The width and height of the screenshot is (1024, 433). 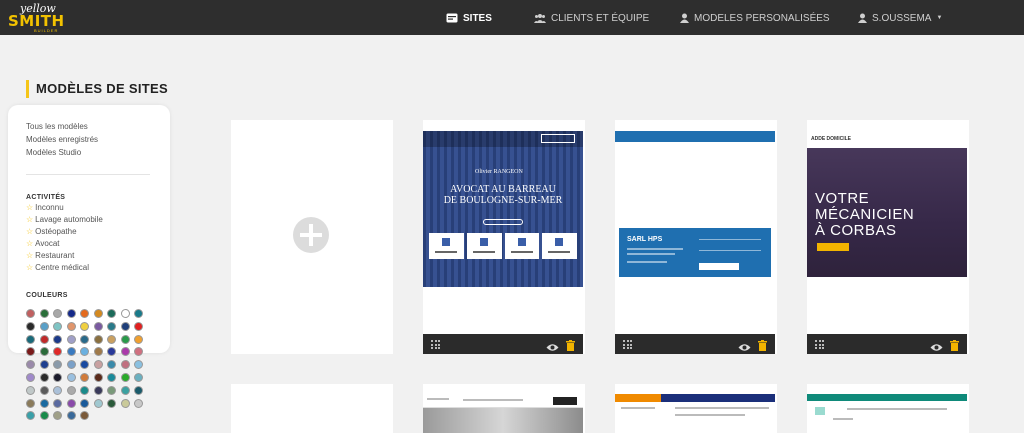 I want to click on activity-item: ☆ Restaurant, so click(x=50, y=255).